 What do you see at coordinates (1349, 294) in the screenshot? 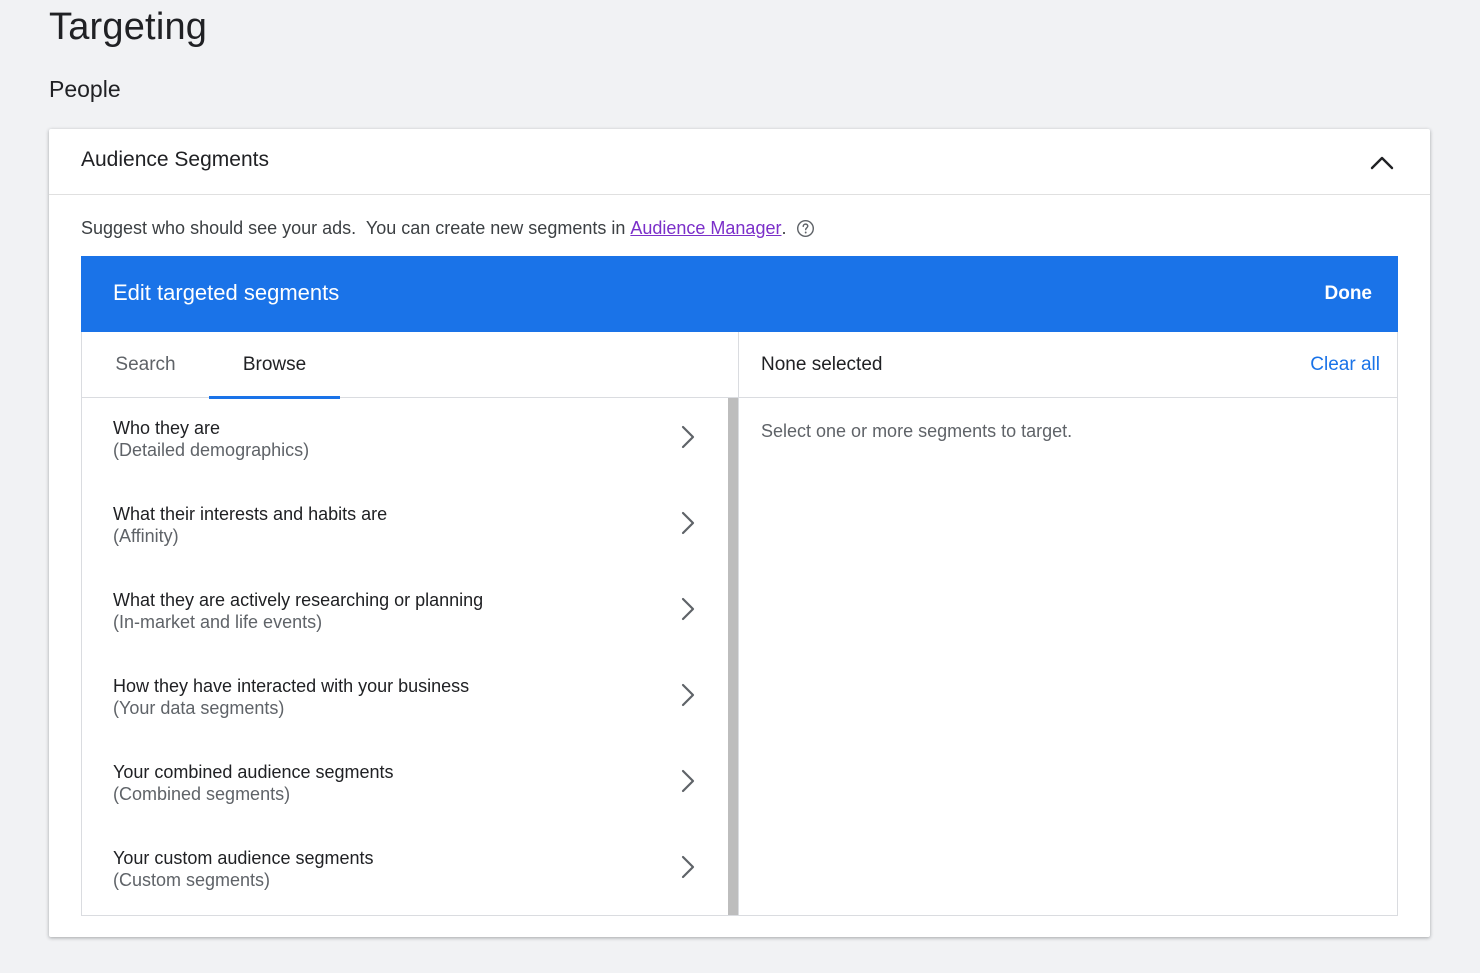
I see `done-button: Done` at bounding box center [1349, 294].